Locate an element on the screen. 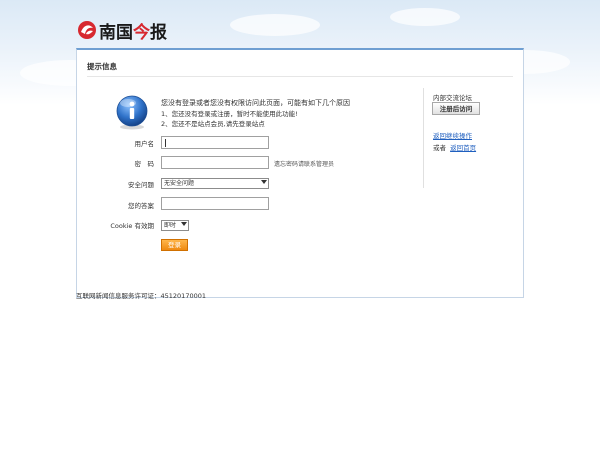 This screenshot has height=450, width=600. message-line: 您没有登录或者您没有权限访问此页面，可能有如下几个原因 is located at coordinates (255, 103).